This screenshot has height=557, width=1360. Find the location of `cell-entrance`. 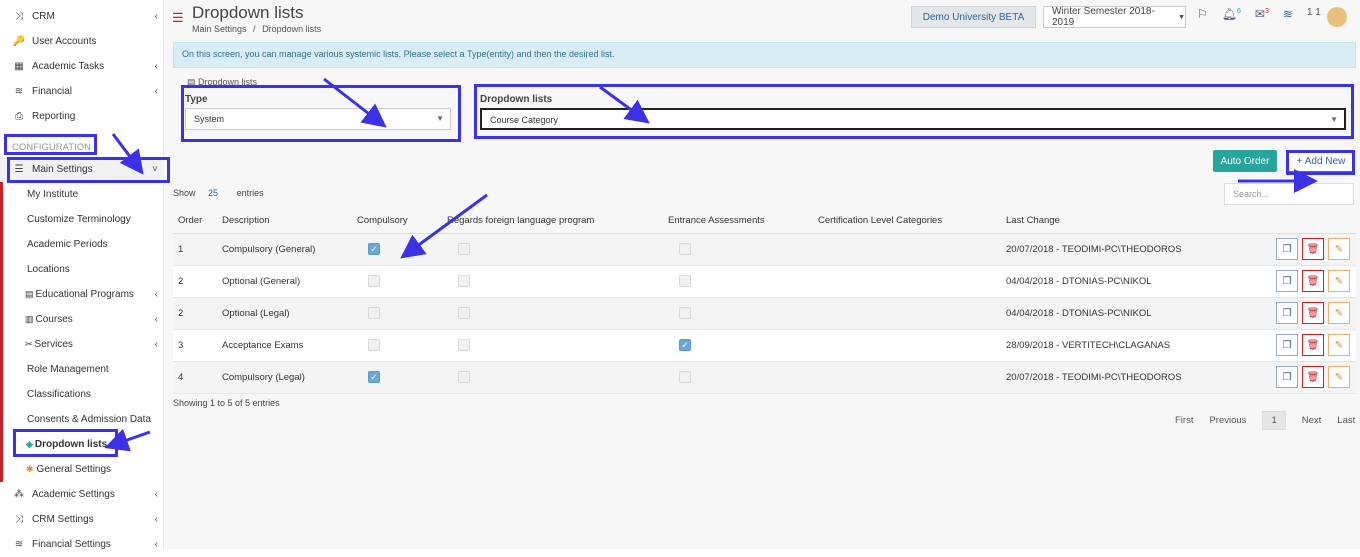

cell-entrance is located at coordinates (738, 281).